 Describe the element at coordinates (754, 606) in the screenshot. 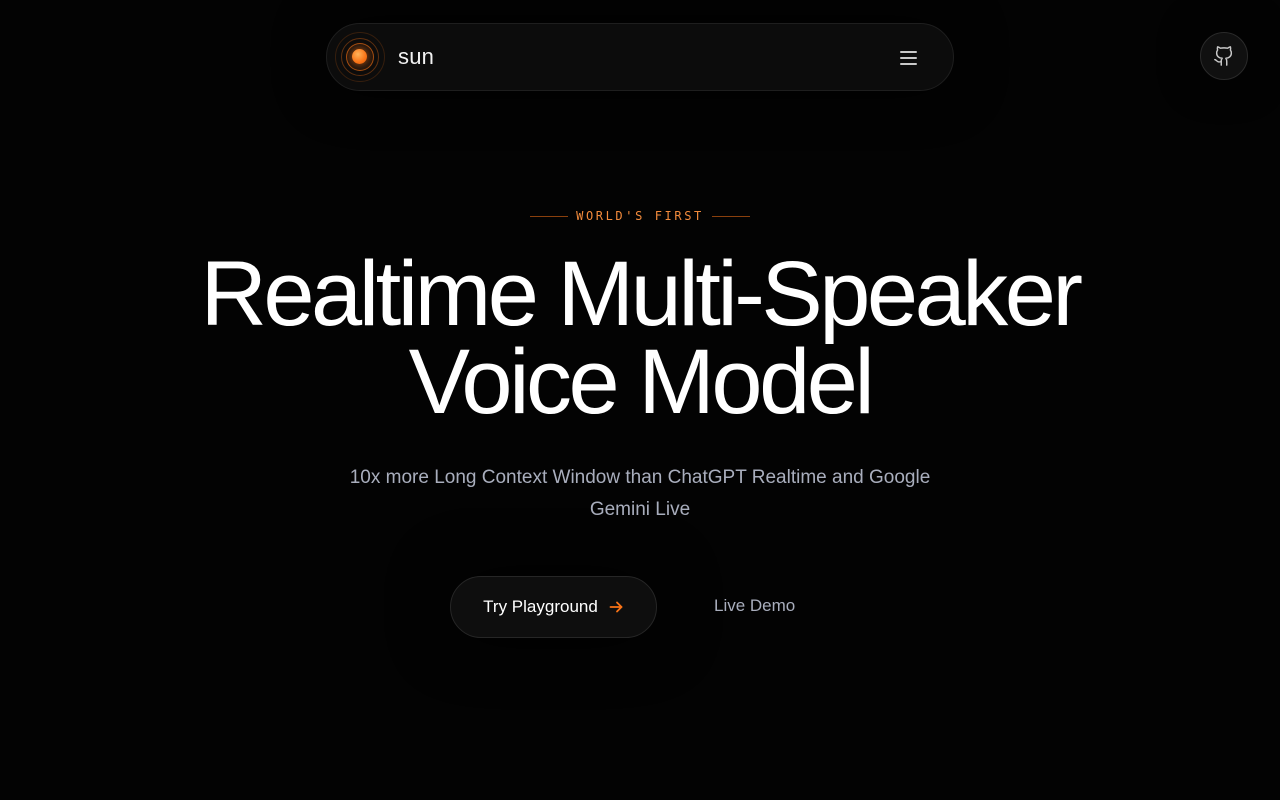

I see `live-demo-link: Live Demo` at that location.